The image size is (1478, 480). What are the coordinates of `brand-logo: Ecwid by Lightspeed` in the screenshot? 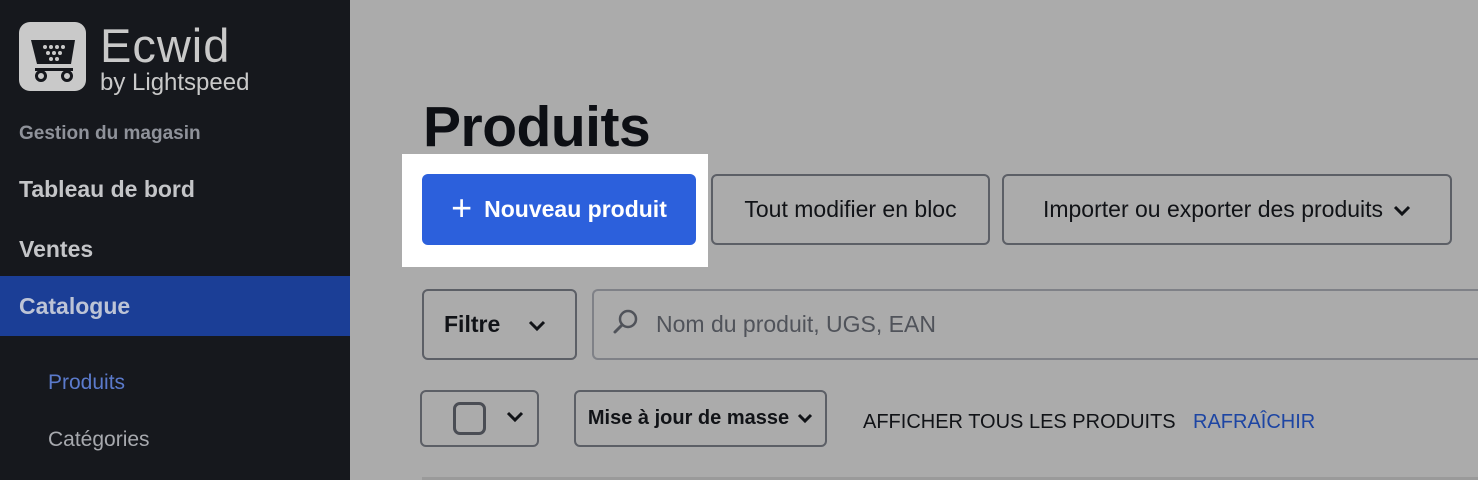 It's located at (134, 58).